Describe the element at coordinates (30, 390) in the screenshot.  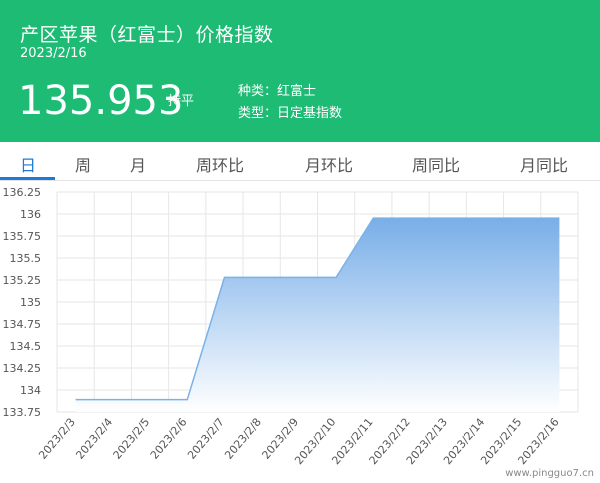
I see `y-tick-label: 134` at that location.